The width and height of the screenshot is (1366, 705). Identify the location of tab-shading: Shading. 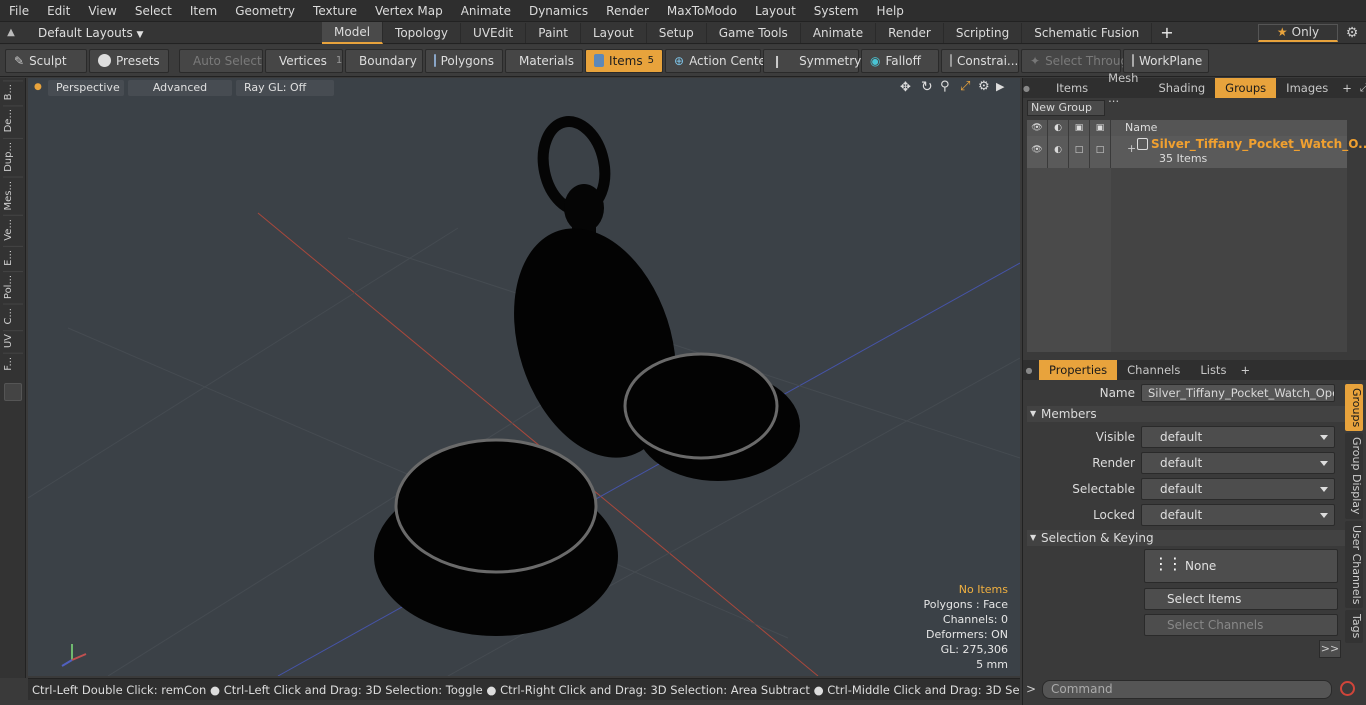
(1181, 88).